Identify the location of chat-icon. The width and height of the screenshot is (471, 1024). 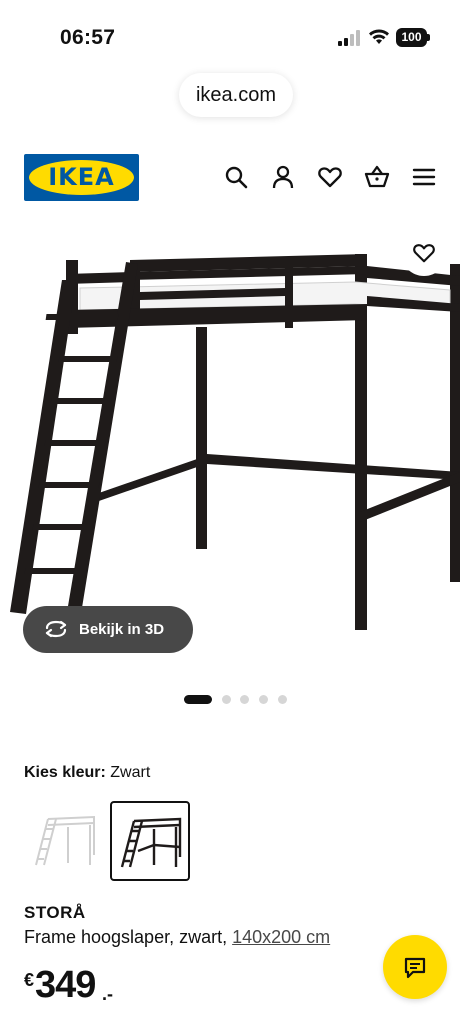
(415, 968).